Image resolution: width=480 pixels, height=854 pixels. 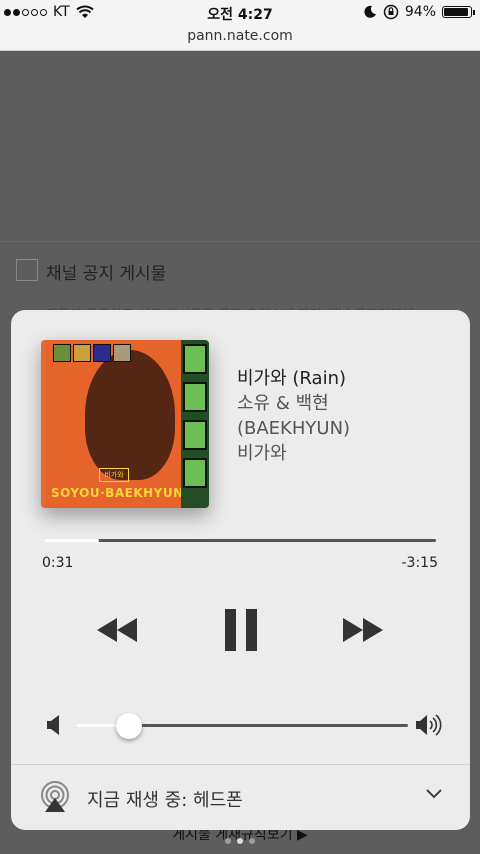 What do you see at coordinates (429, 725) in the screenshot?
I see `volume-high-icon` at bounding box center [429, 725].